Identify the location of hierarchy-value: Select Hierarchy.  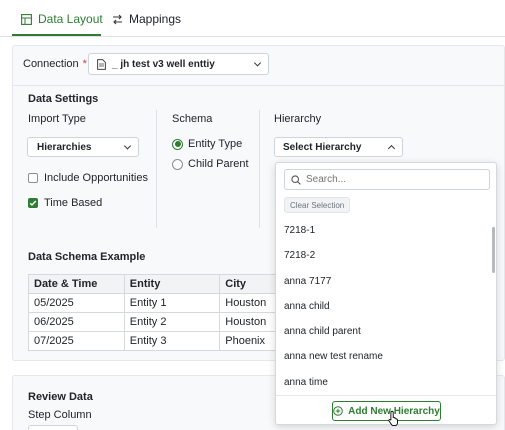
(322, 147).